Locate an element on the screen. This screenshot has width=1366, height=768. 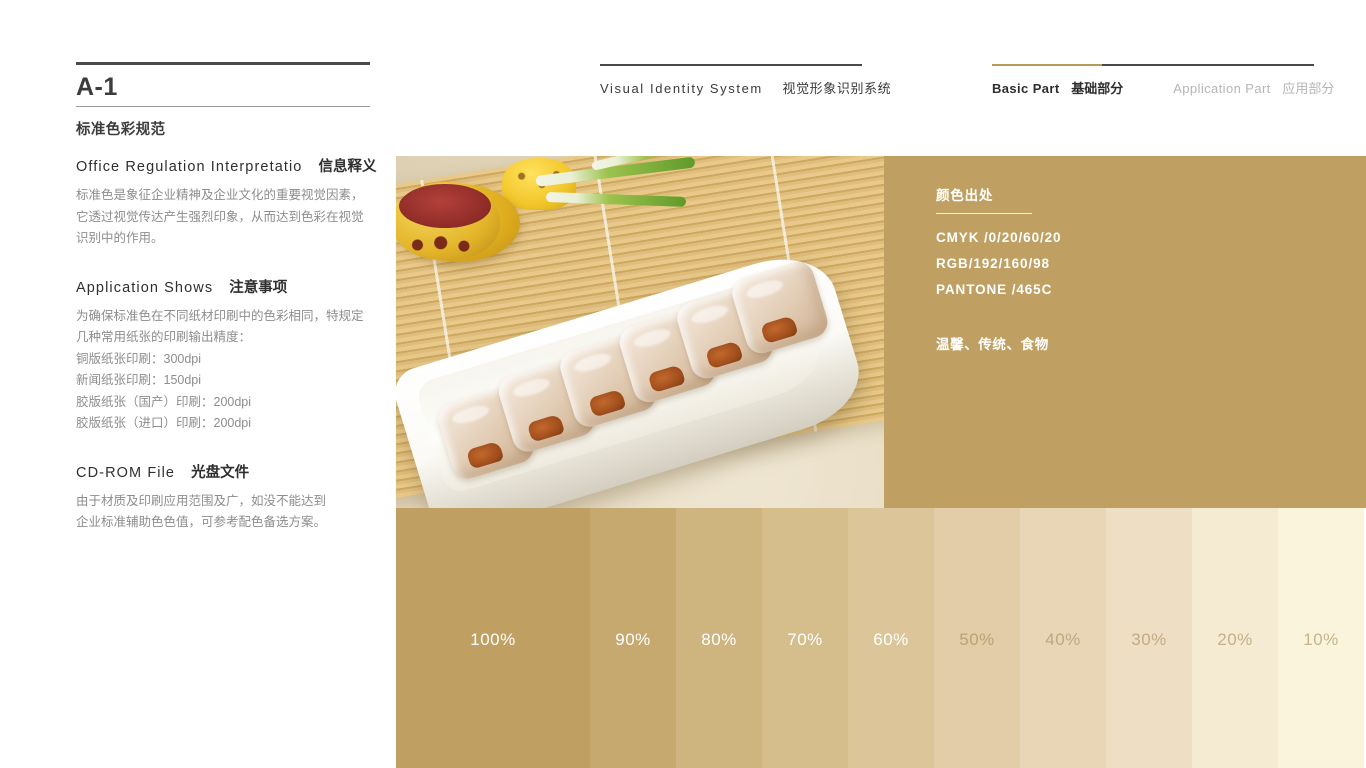
section-cdrom-file-heading-en: CD-ROM File is located at coordinates (126, 472).